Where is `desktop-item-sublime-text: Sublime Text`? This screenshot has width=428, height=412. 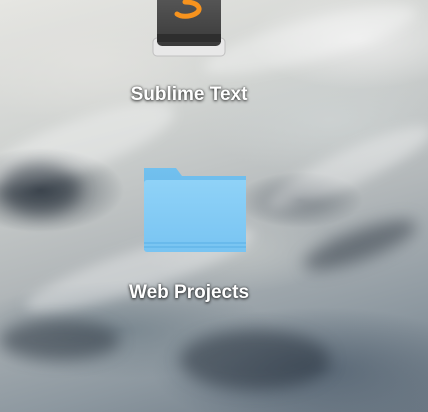 desktop-item-sublime-text: Sublime Text is located at coordinates (189, 53).